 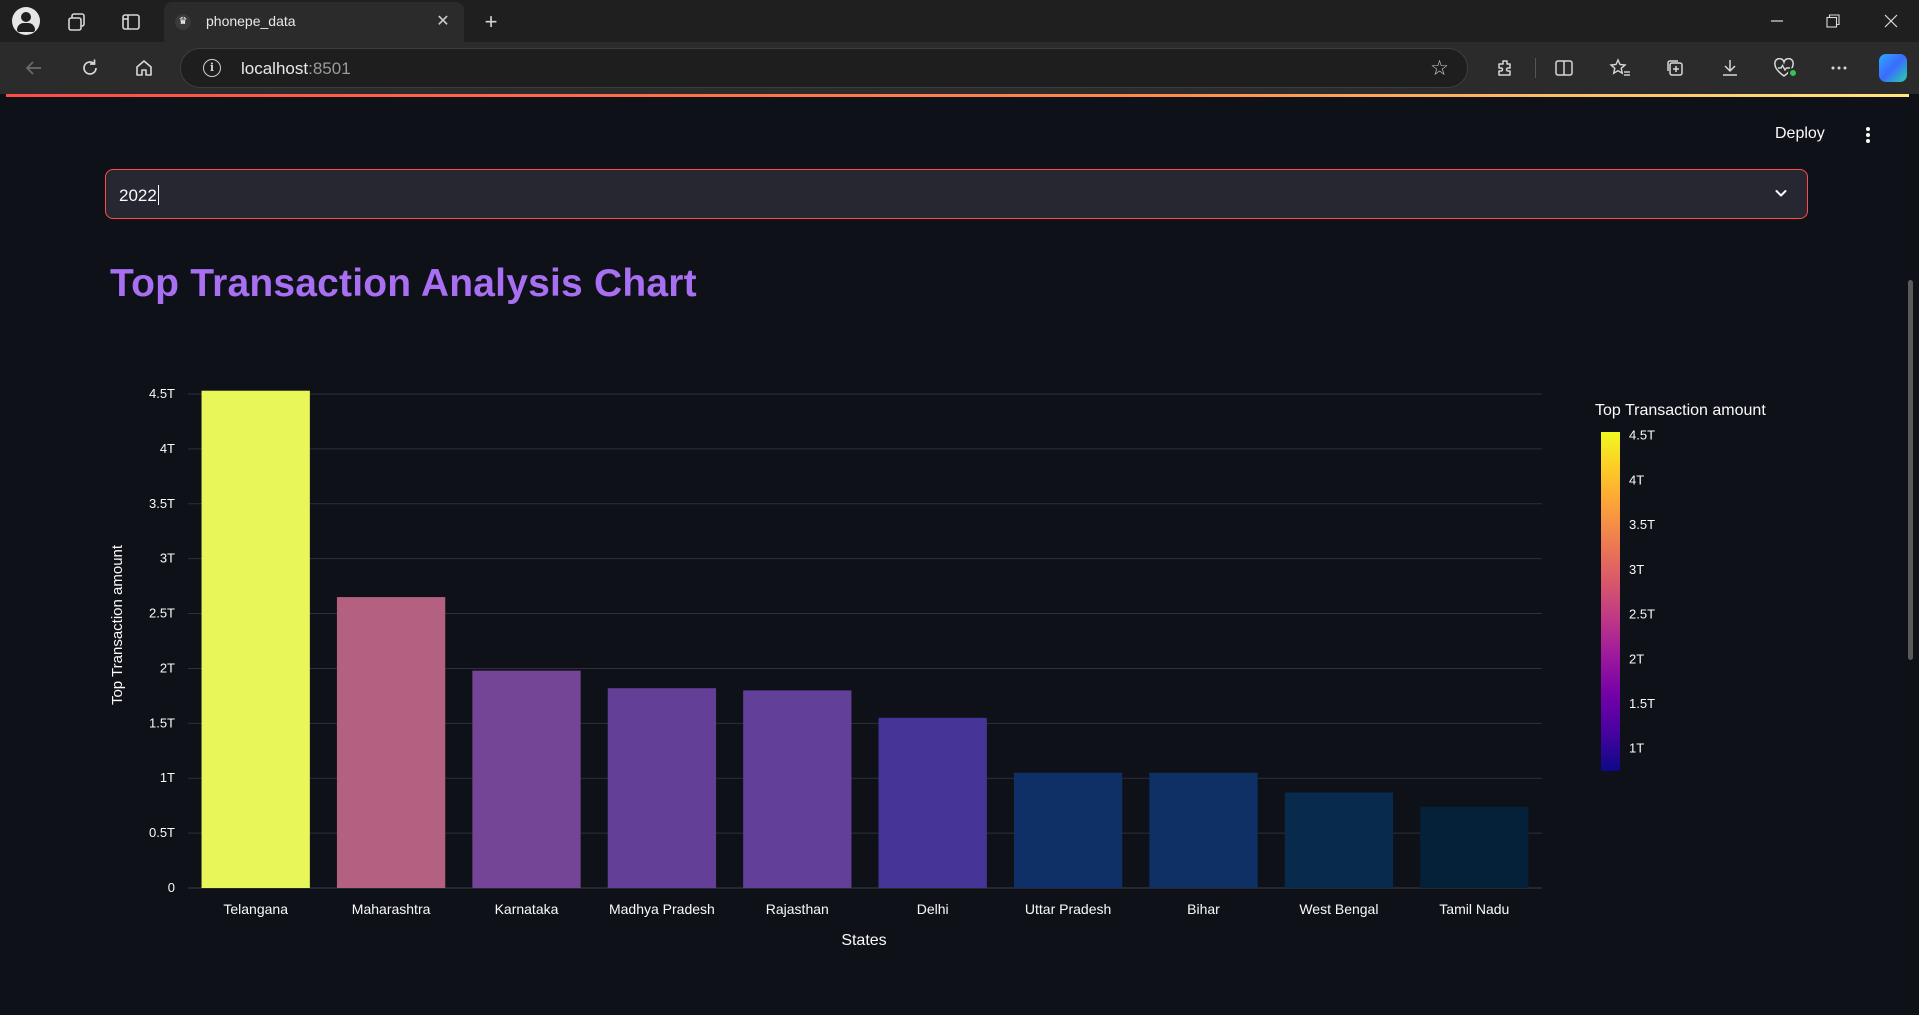 I want to click on y-axis-label: Top Transaction amount, so click(x=117, y=624).